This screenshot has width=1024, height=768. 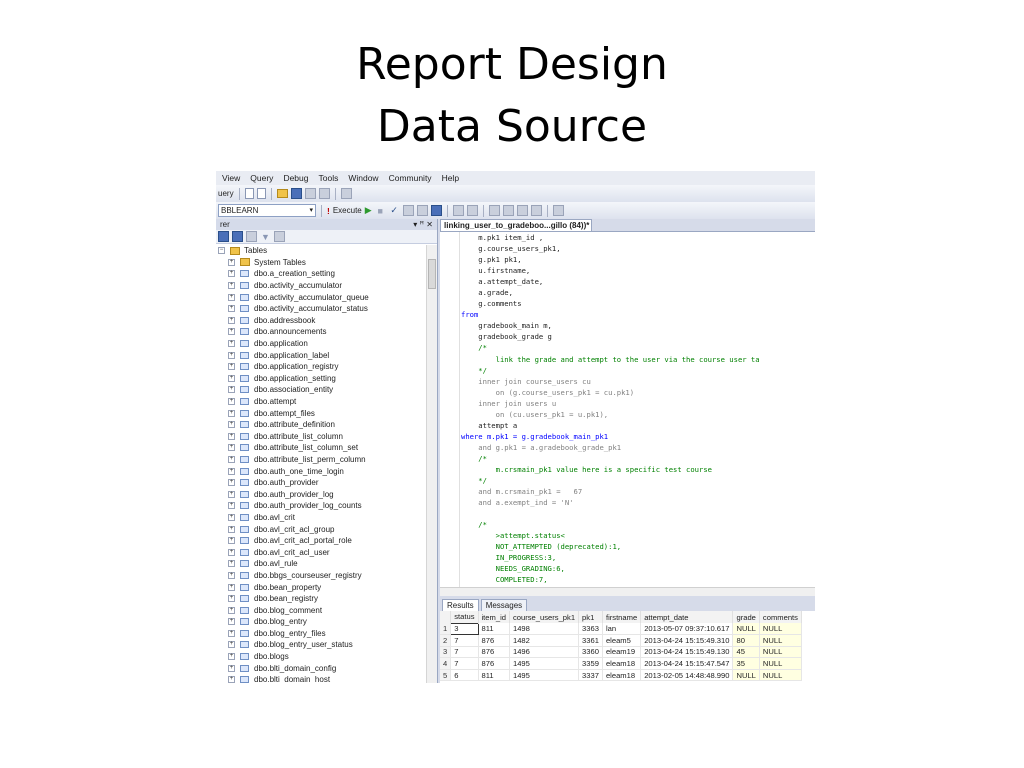 I want to click on menu-query: Query, so click(x=261, y=178).